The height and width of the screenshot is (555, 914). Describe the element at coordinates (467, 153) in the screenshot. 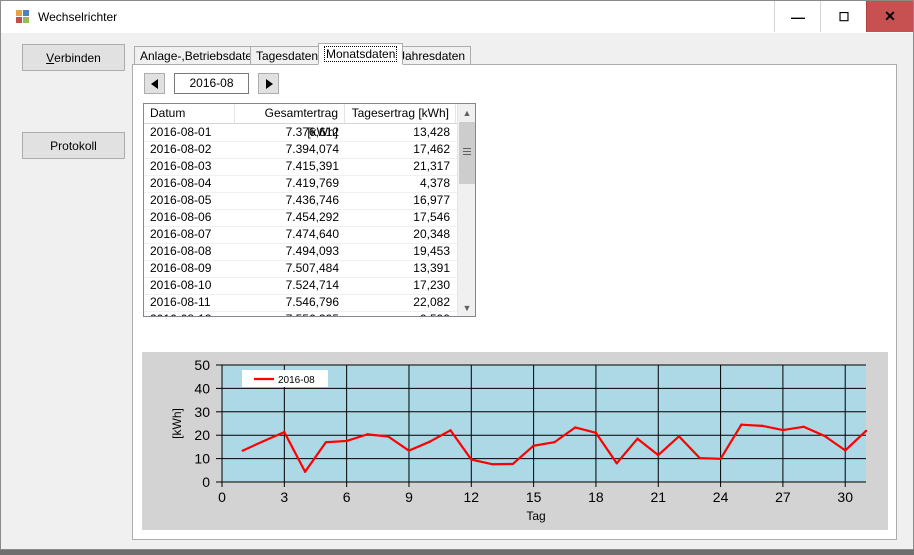

I see `scroll-thumb` at that location.